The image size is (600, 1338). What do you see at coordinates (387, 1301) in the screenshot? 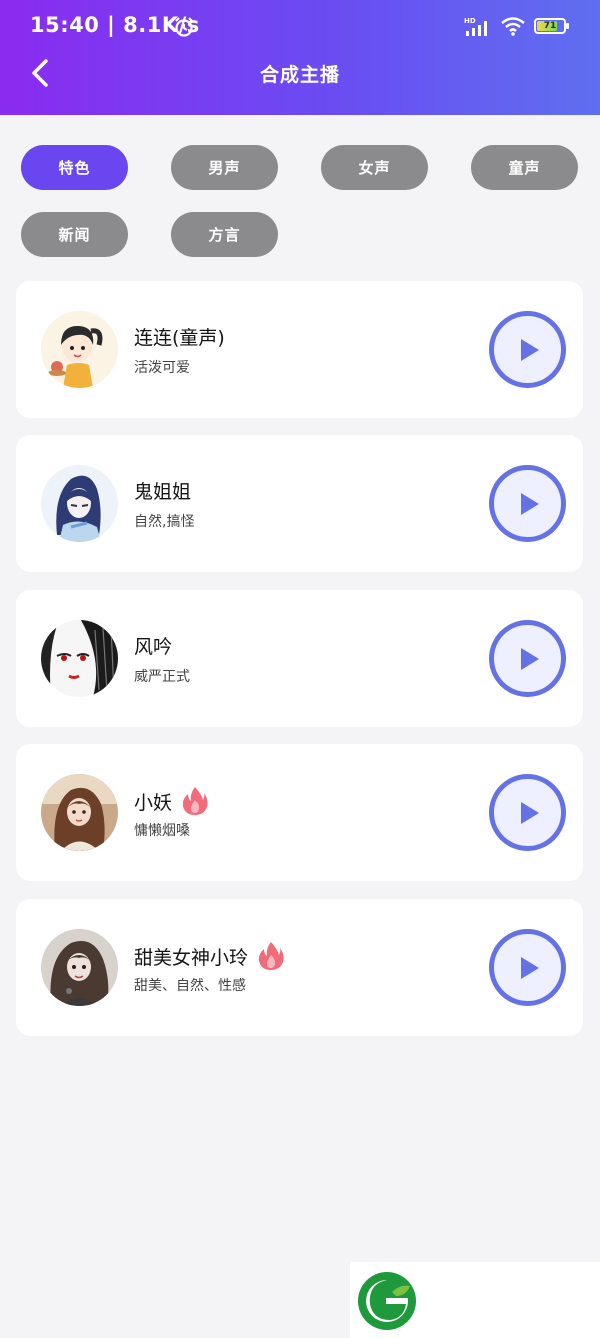
I see `app-logo-icon` at bounding box center [387, 1301].